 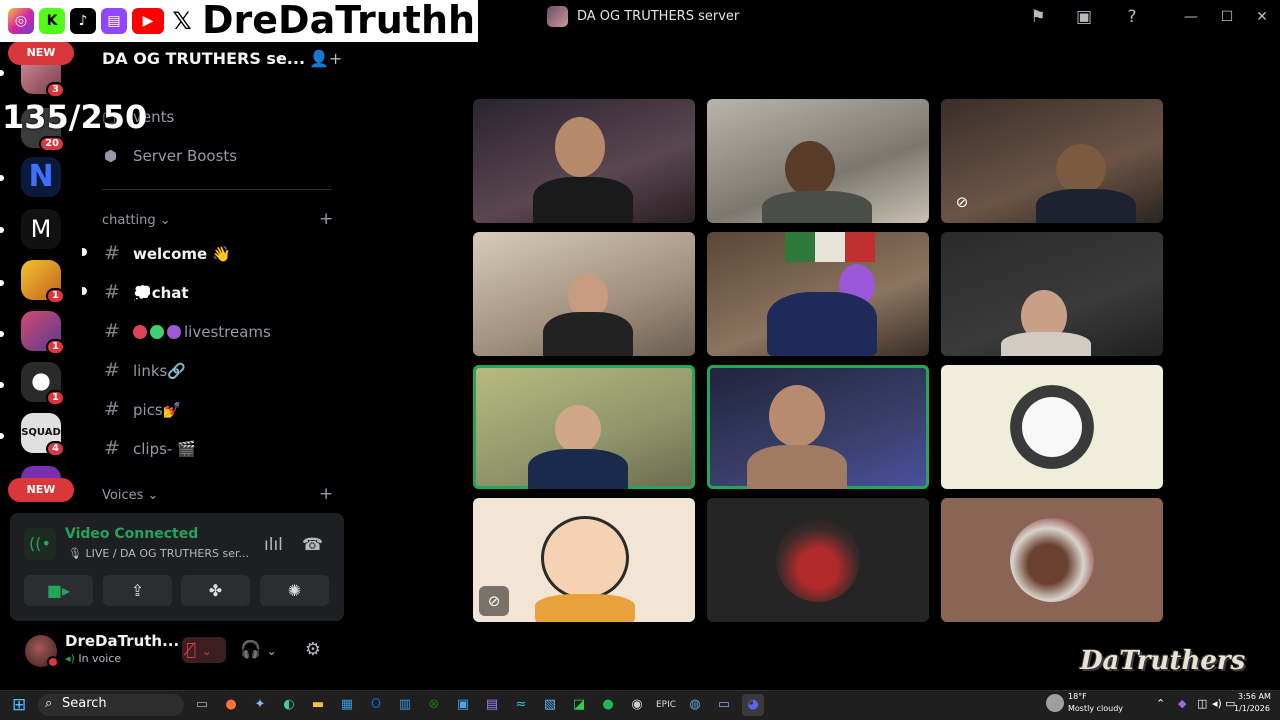 I want to click on volume-icon: ◂), so click(x=1217, y=703).